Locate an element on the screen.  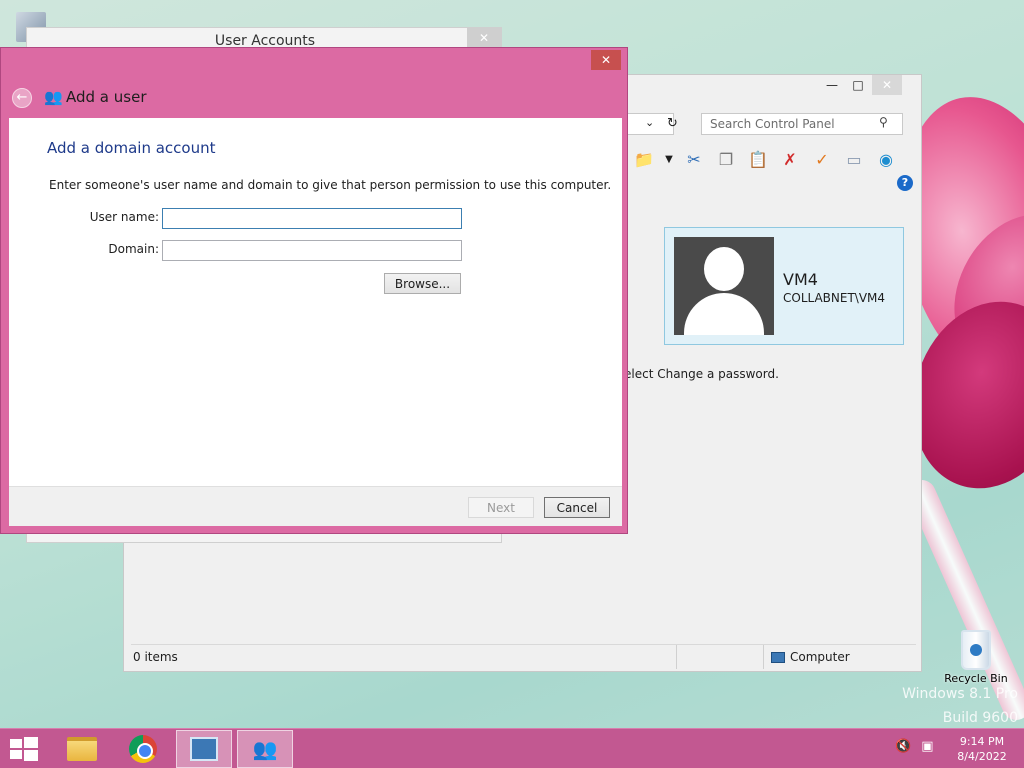
status-item-count: 0 items is located at coordinates (155, 657).